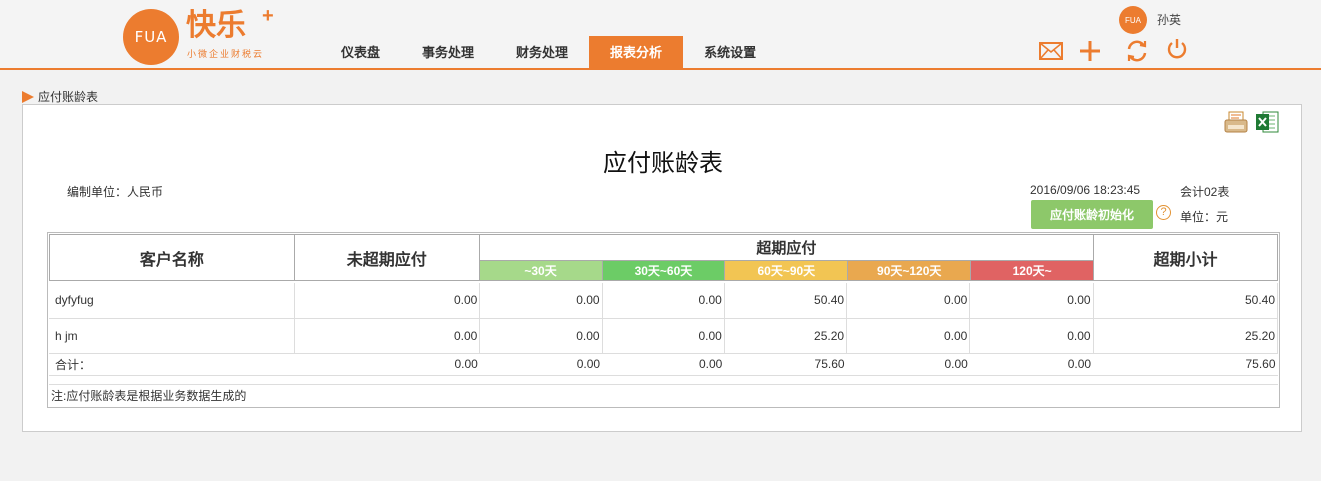 The image size is (1321, 481). Describe the element at coordinates (730, 53) in the screenshot. I see `nav-settings: 系统设置` at that location.